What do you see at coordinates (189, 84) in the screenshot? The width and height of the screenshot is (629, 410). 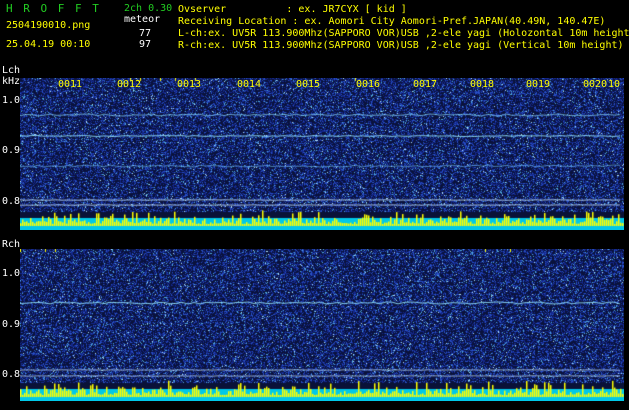 I see `time-label-0013: 0013` at bounding box center [189, 84].